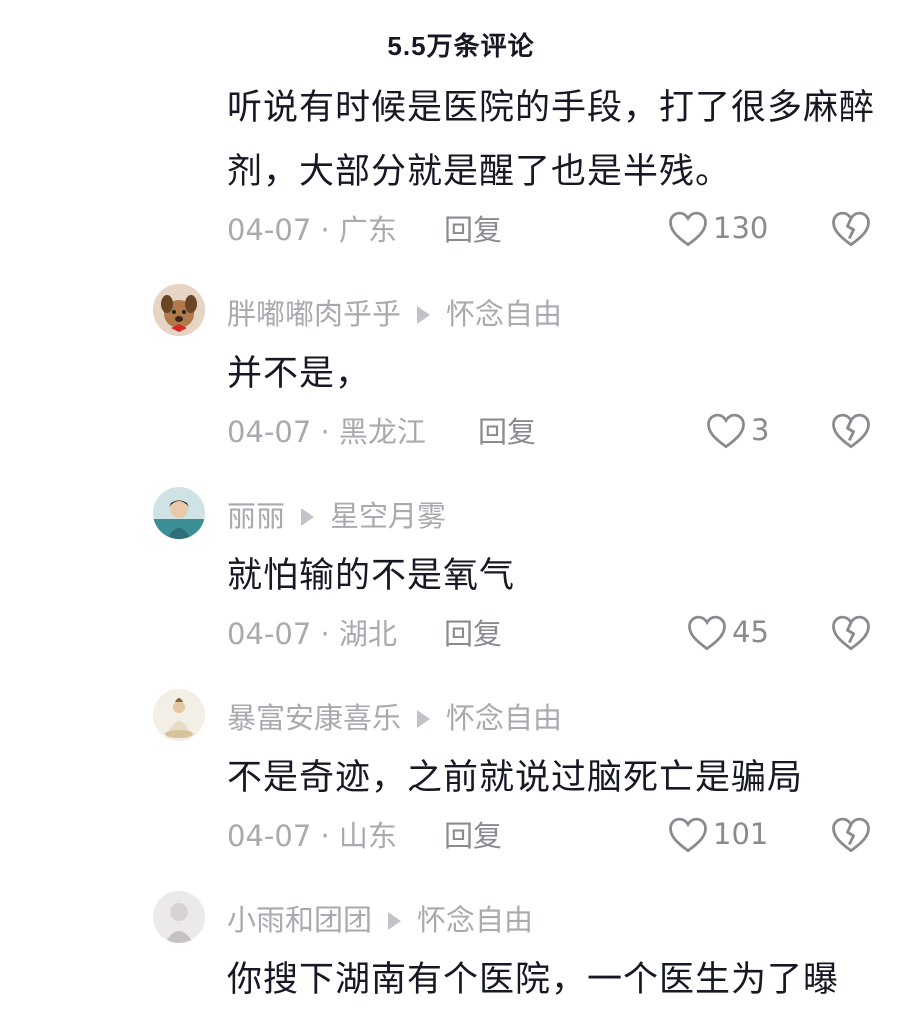  Describe the element at coordinates (741, 834) in the screenshot. I see `like-count: 101` at that location.